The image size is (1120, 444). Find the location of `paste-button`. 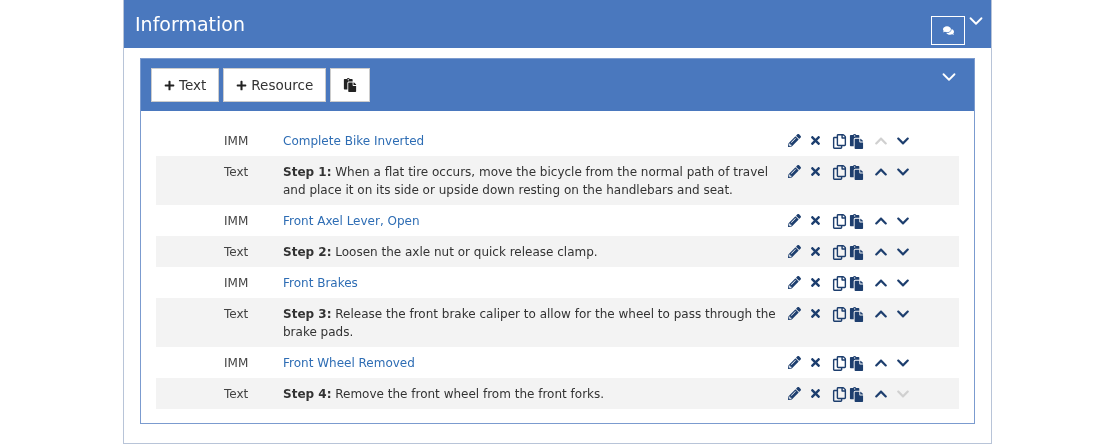

paste-button is located at coordinates (350, 85).